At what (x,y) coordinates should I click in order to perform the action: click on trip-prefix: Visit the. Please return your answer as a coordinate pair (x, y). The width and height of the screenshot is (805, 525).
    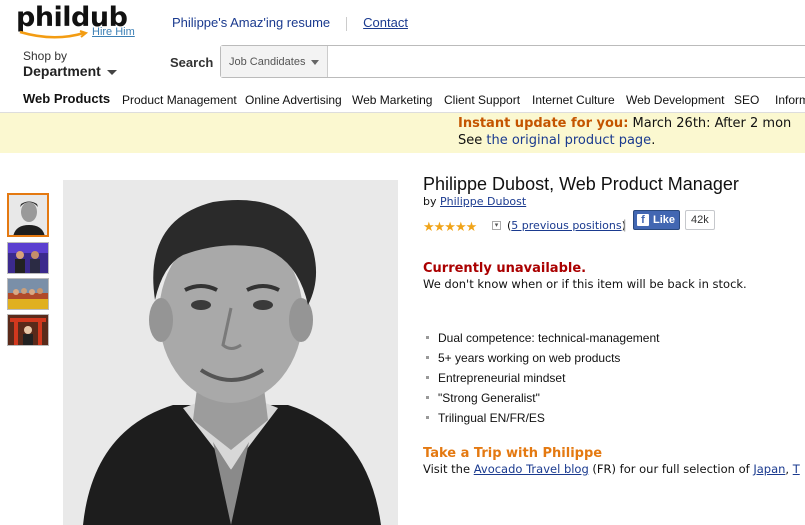
    Looking at the image, I should click on (448, 469).